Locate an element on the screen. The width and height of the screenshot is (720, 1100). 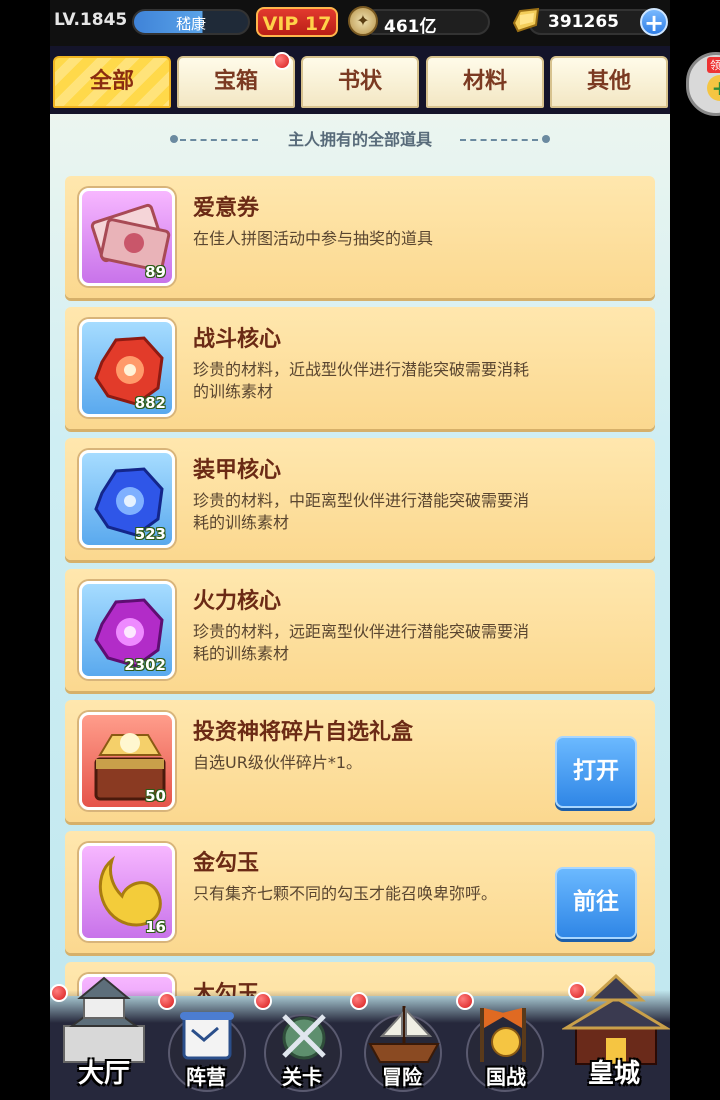
nav-label: 冒险 is located at coordinates (402, 1077).